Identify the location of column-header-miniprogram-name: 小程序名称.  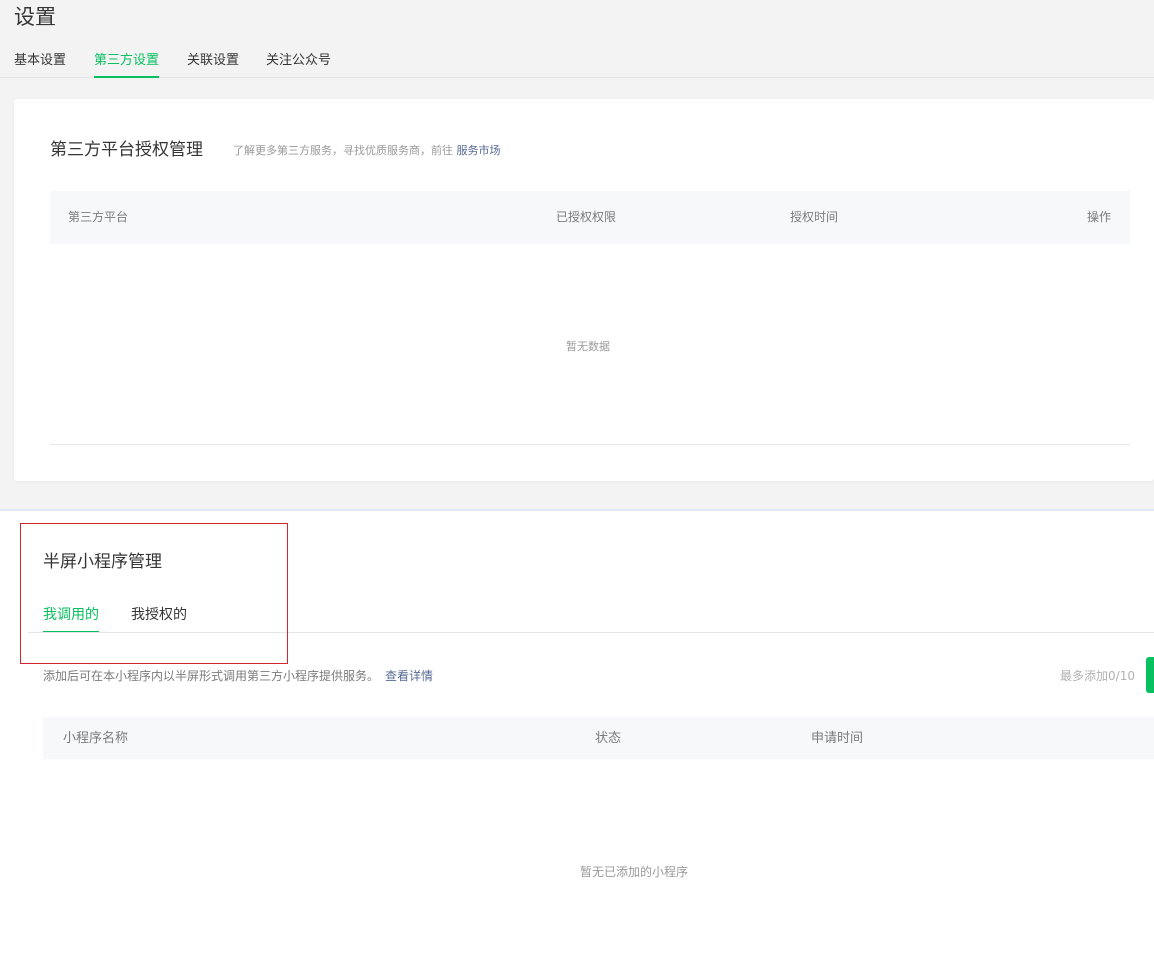
(96, 738).